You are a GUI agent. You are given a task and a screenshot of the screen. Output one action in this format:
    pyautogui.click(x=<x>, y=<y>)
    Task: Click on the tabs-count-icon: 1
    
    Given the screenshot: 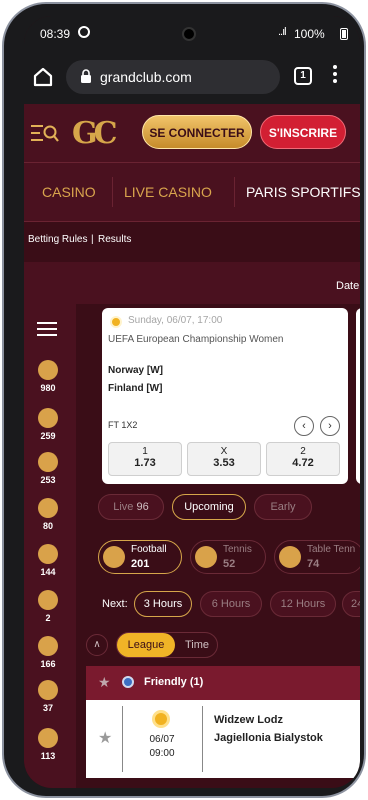 What is the action you would take?
    pyautogui.click(x=303, y=76)
    